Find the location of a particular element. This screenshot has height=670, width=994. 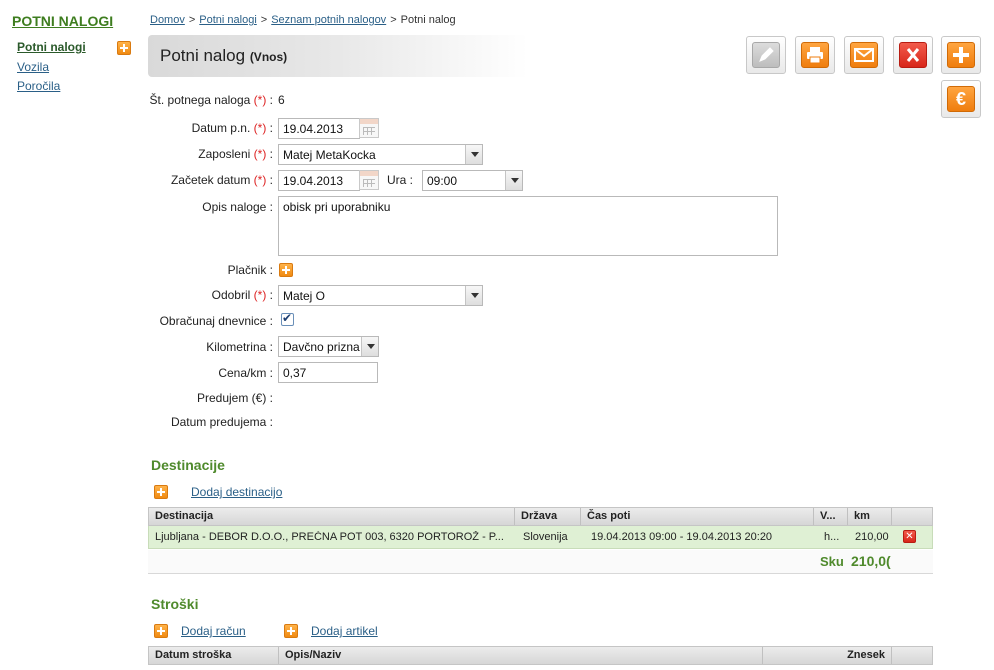

breadcrumb-domov: Domov is located at coordinates (167, 20).